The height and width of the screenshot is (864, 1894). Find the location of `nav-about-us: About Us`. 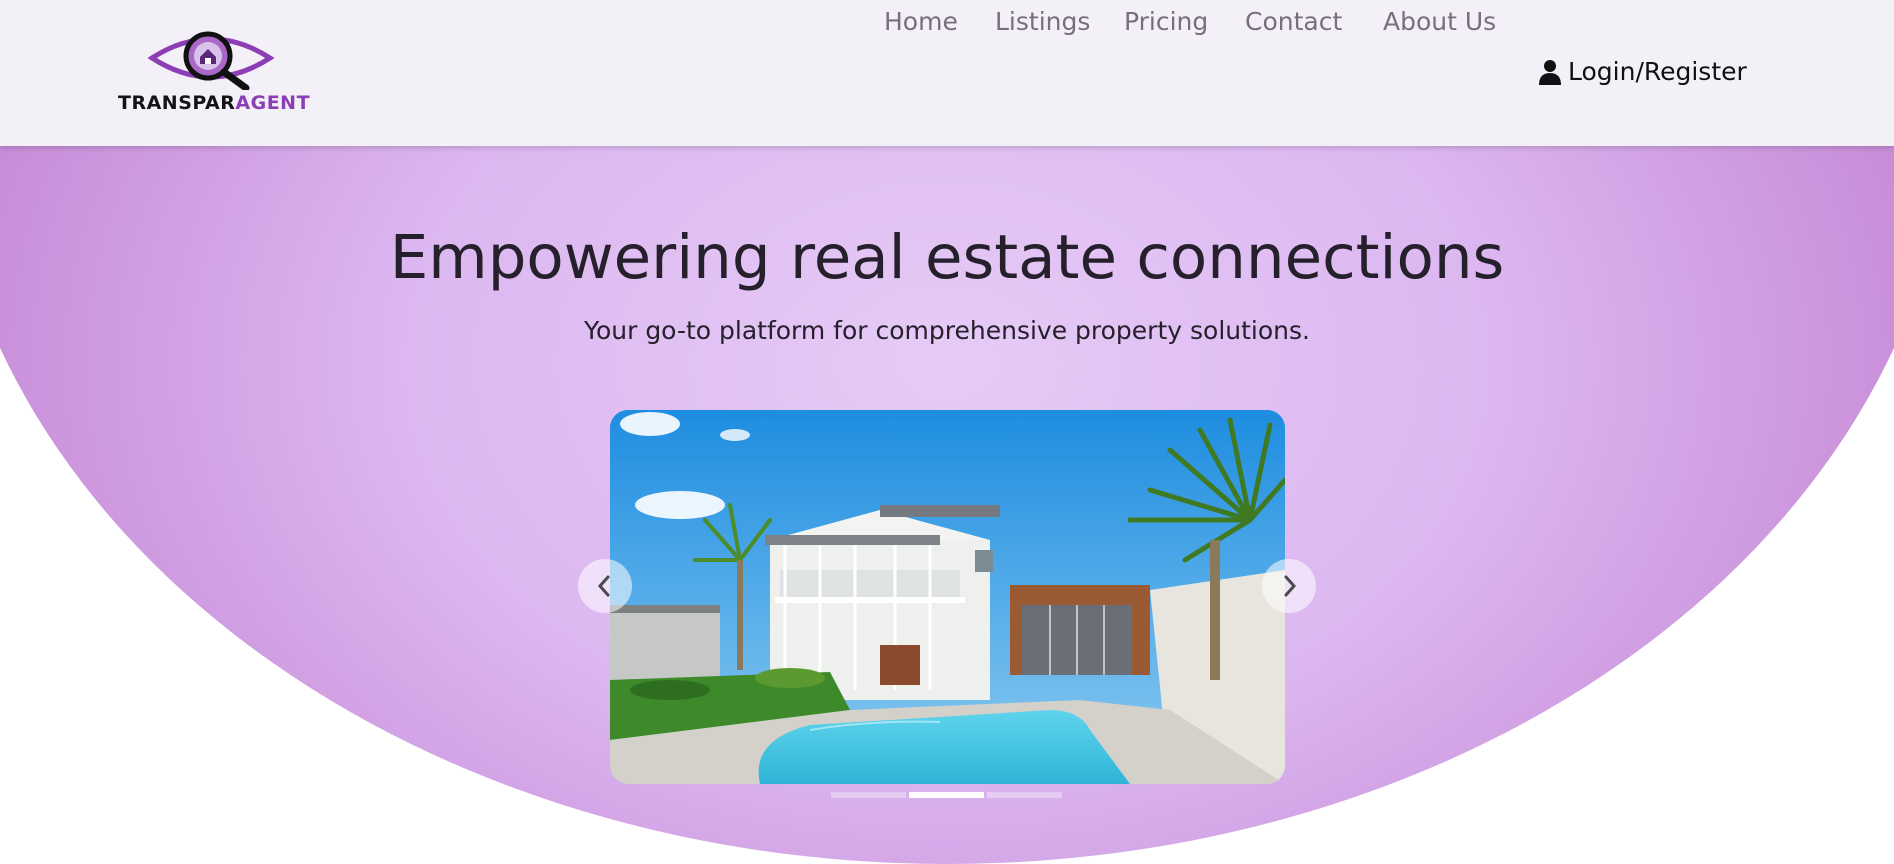

nav-about-us: About Us is located at coordinates (1439, 22).